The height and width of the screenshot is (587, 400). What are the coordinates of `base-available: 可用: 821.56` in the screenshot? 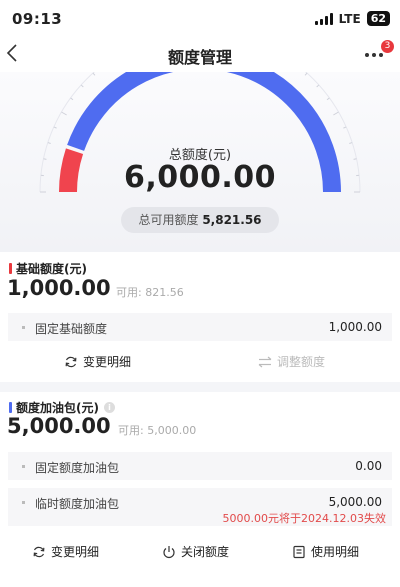 It's located at (150, 292).